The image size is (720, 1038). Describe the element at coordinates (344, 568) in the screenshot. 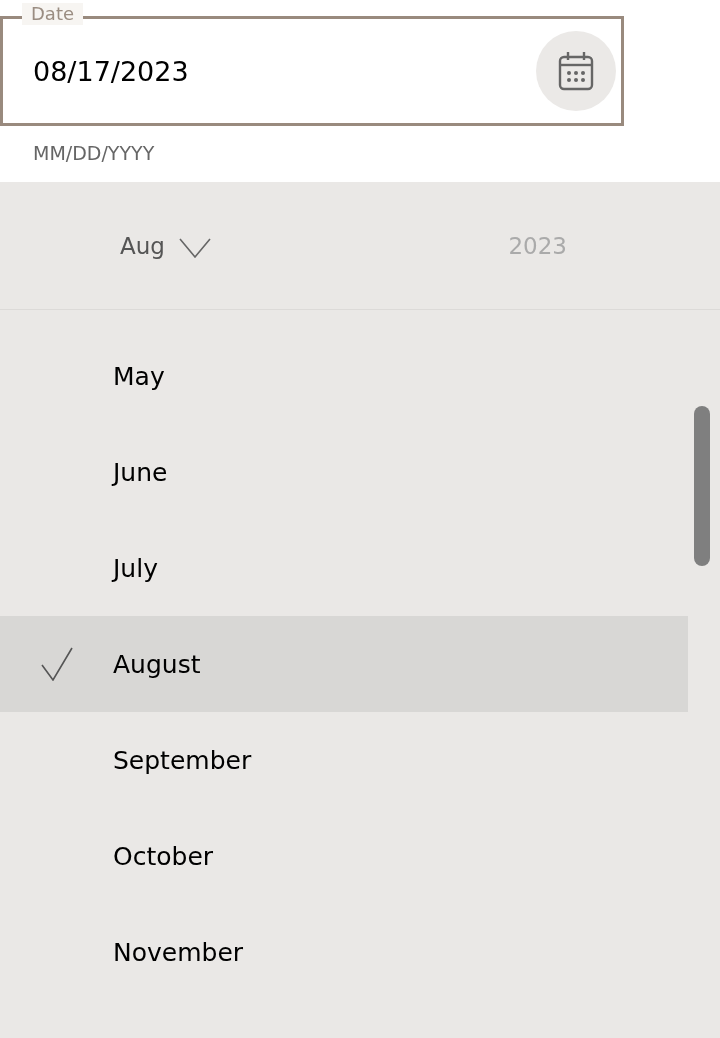

I see `month-option: July` at that location.